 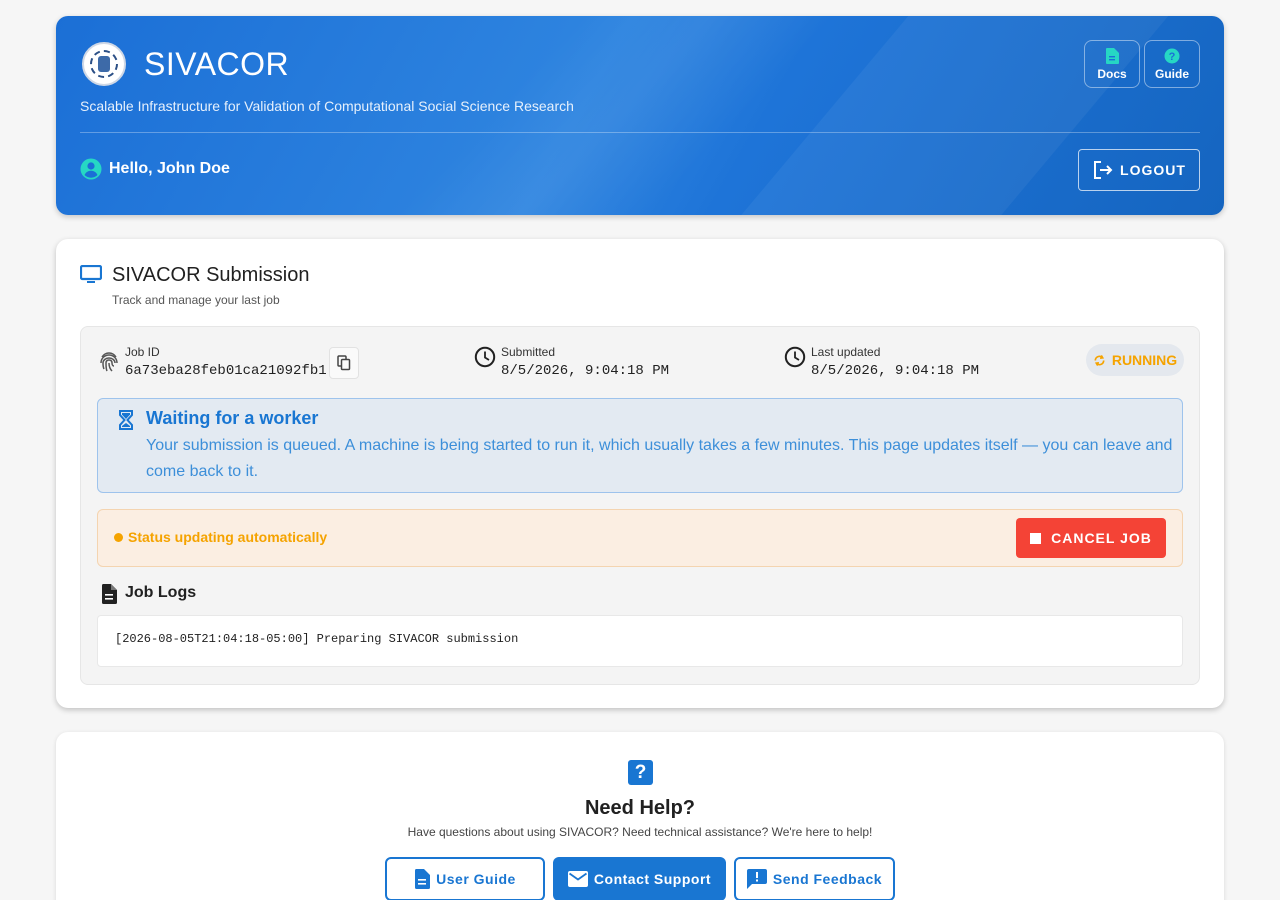 What do you see at coordinates (1171, 73) in the screenshot?
I see `guide-label: Guide` at bounding box center [1171, 73].